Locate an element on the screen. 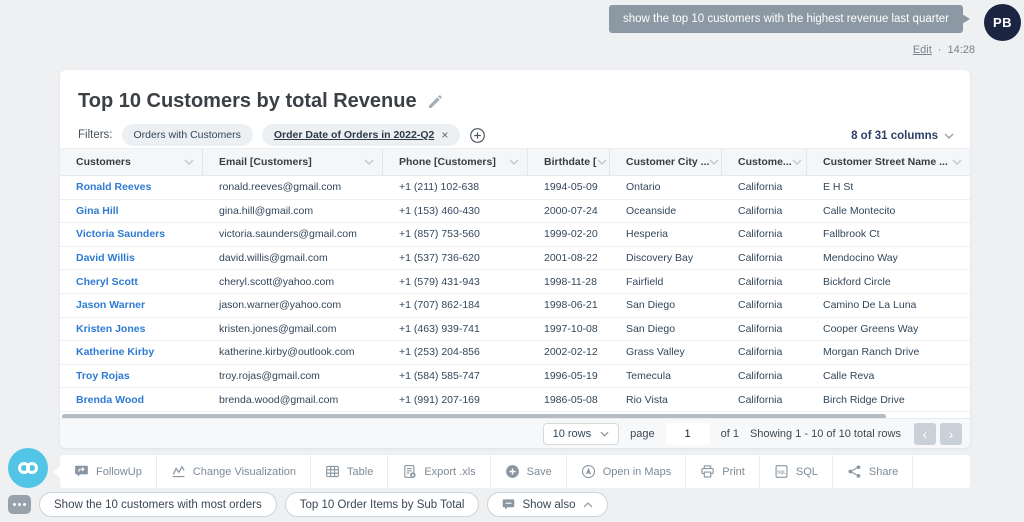 This screenshot has height=522, width=1024. filter-label: Order Date of Orders in 2022-Q2 is located at coordinates (354, 135).